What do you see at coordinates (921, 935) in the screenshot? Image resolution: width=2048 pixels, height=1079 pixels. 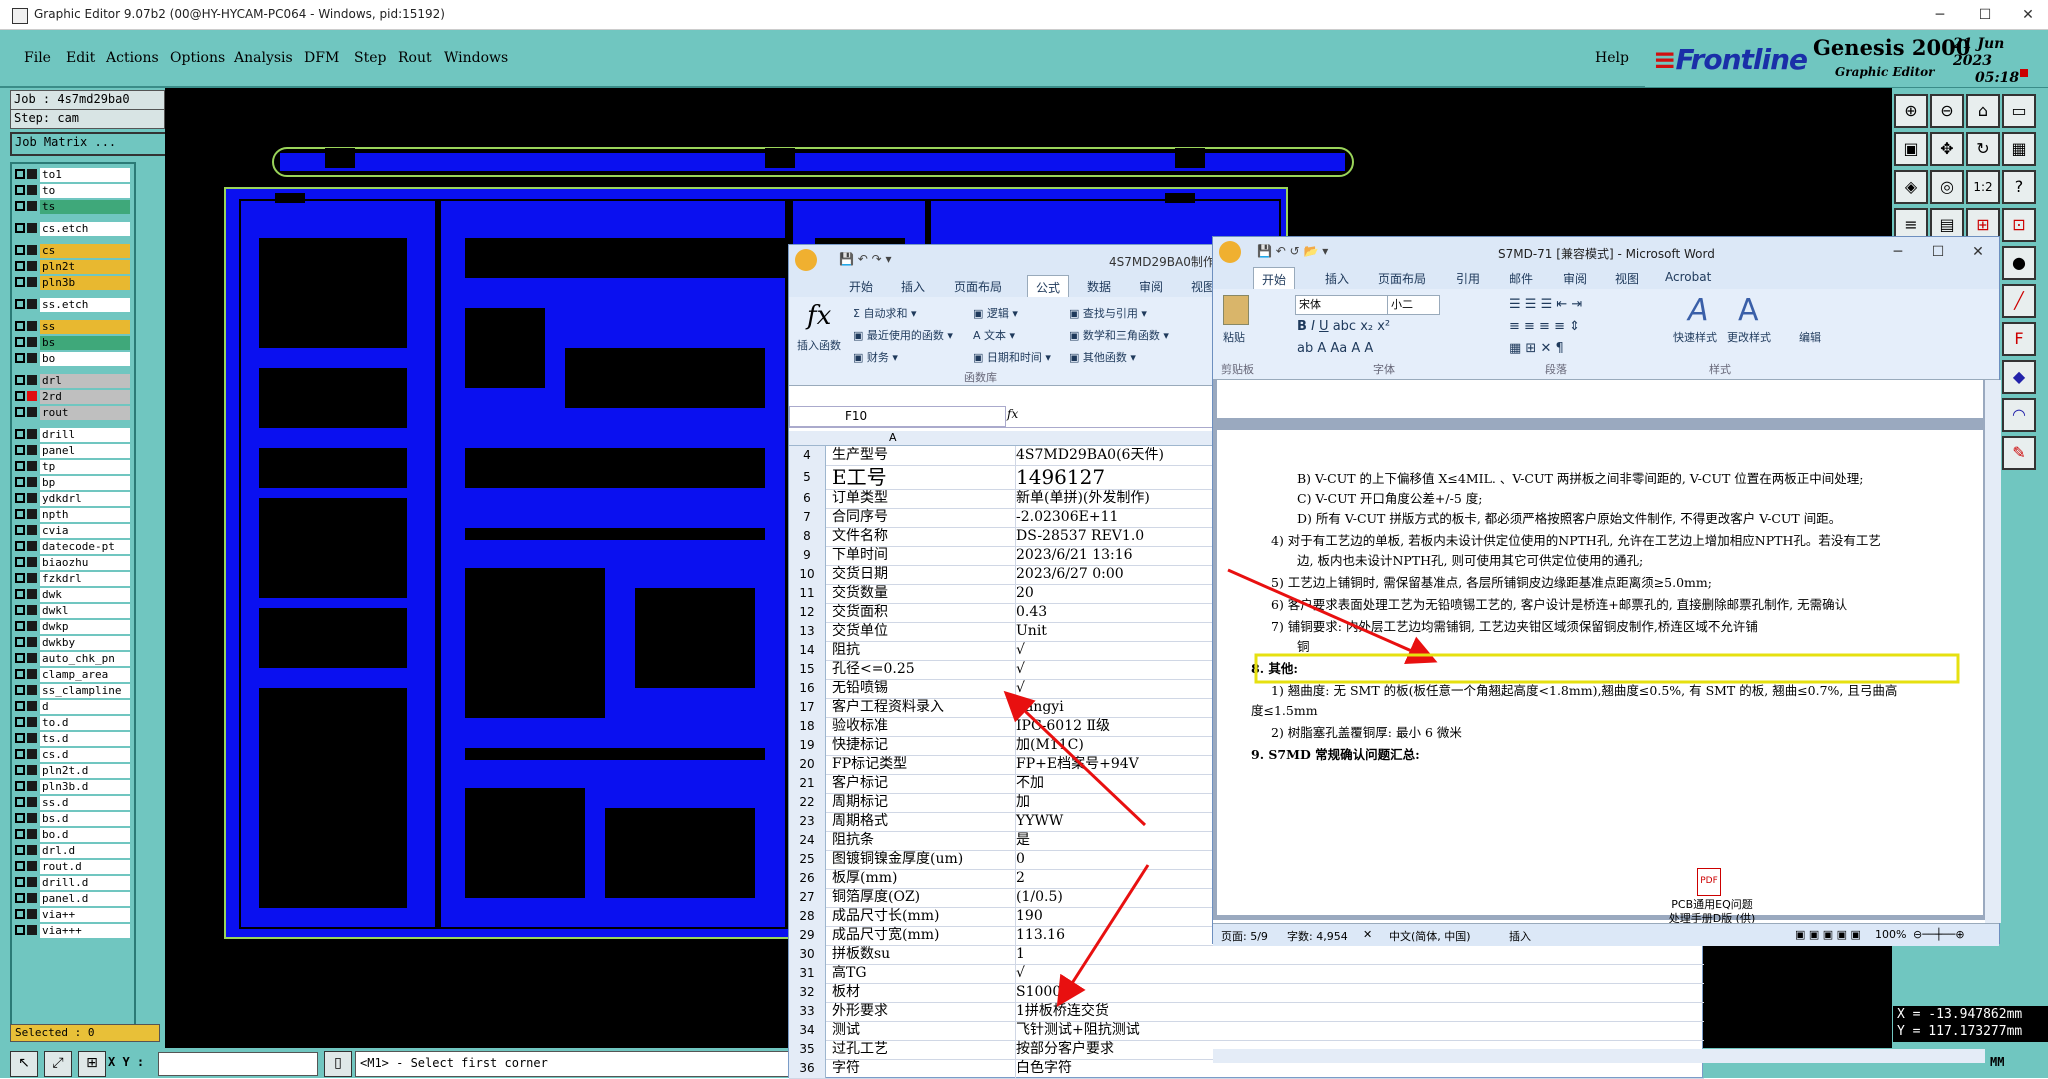 I see `cell-label: 成品尺寸宽(mm)` at bounding box center [921, 935].